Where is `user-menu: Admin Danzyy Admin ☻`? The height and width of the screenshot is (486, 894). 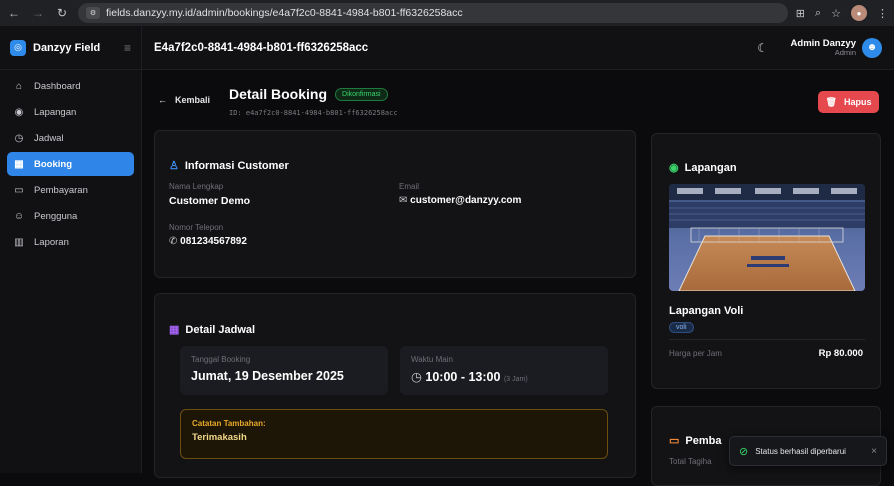 user-menu: Admin Danzyy Admin ☻ is located at coordinates (836, 47).